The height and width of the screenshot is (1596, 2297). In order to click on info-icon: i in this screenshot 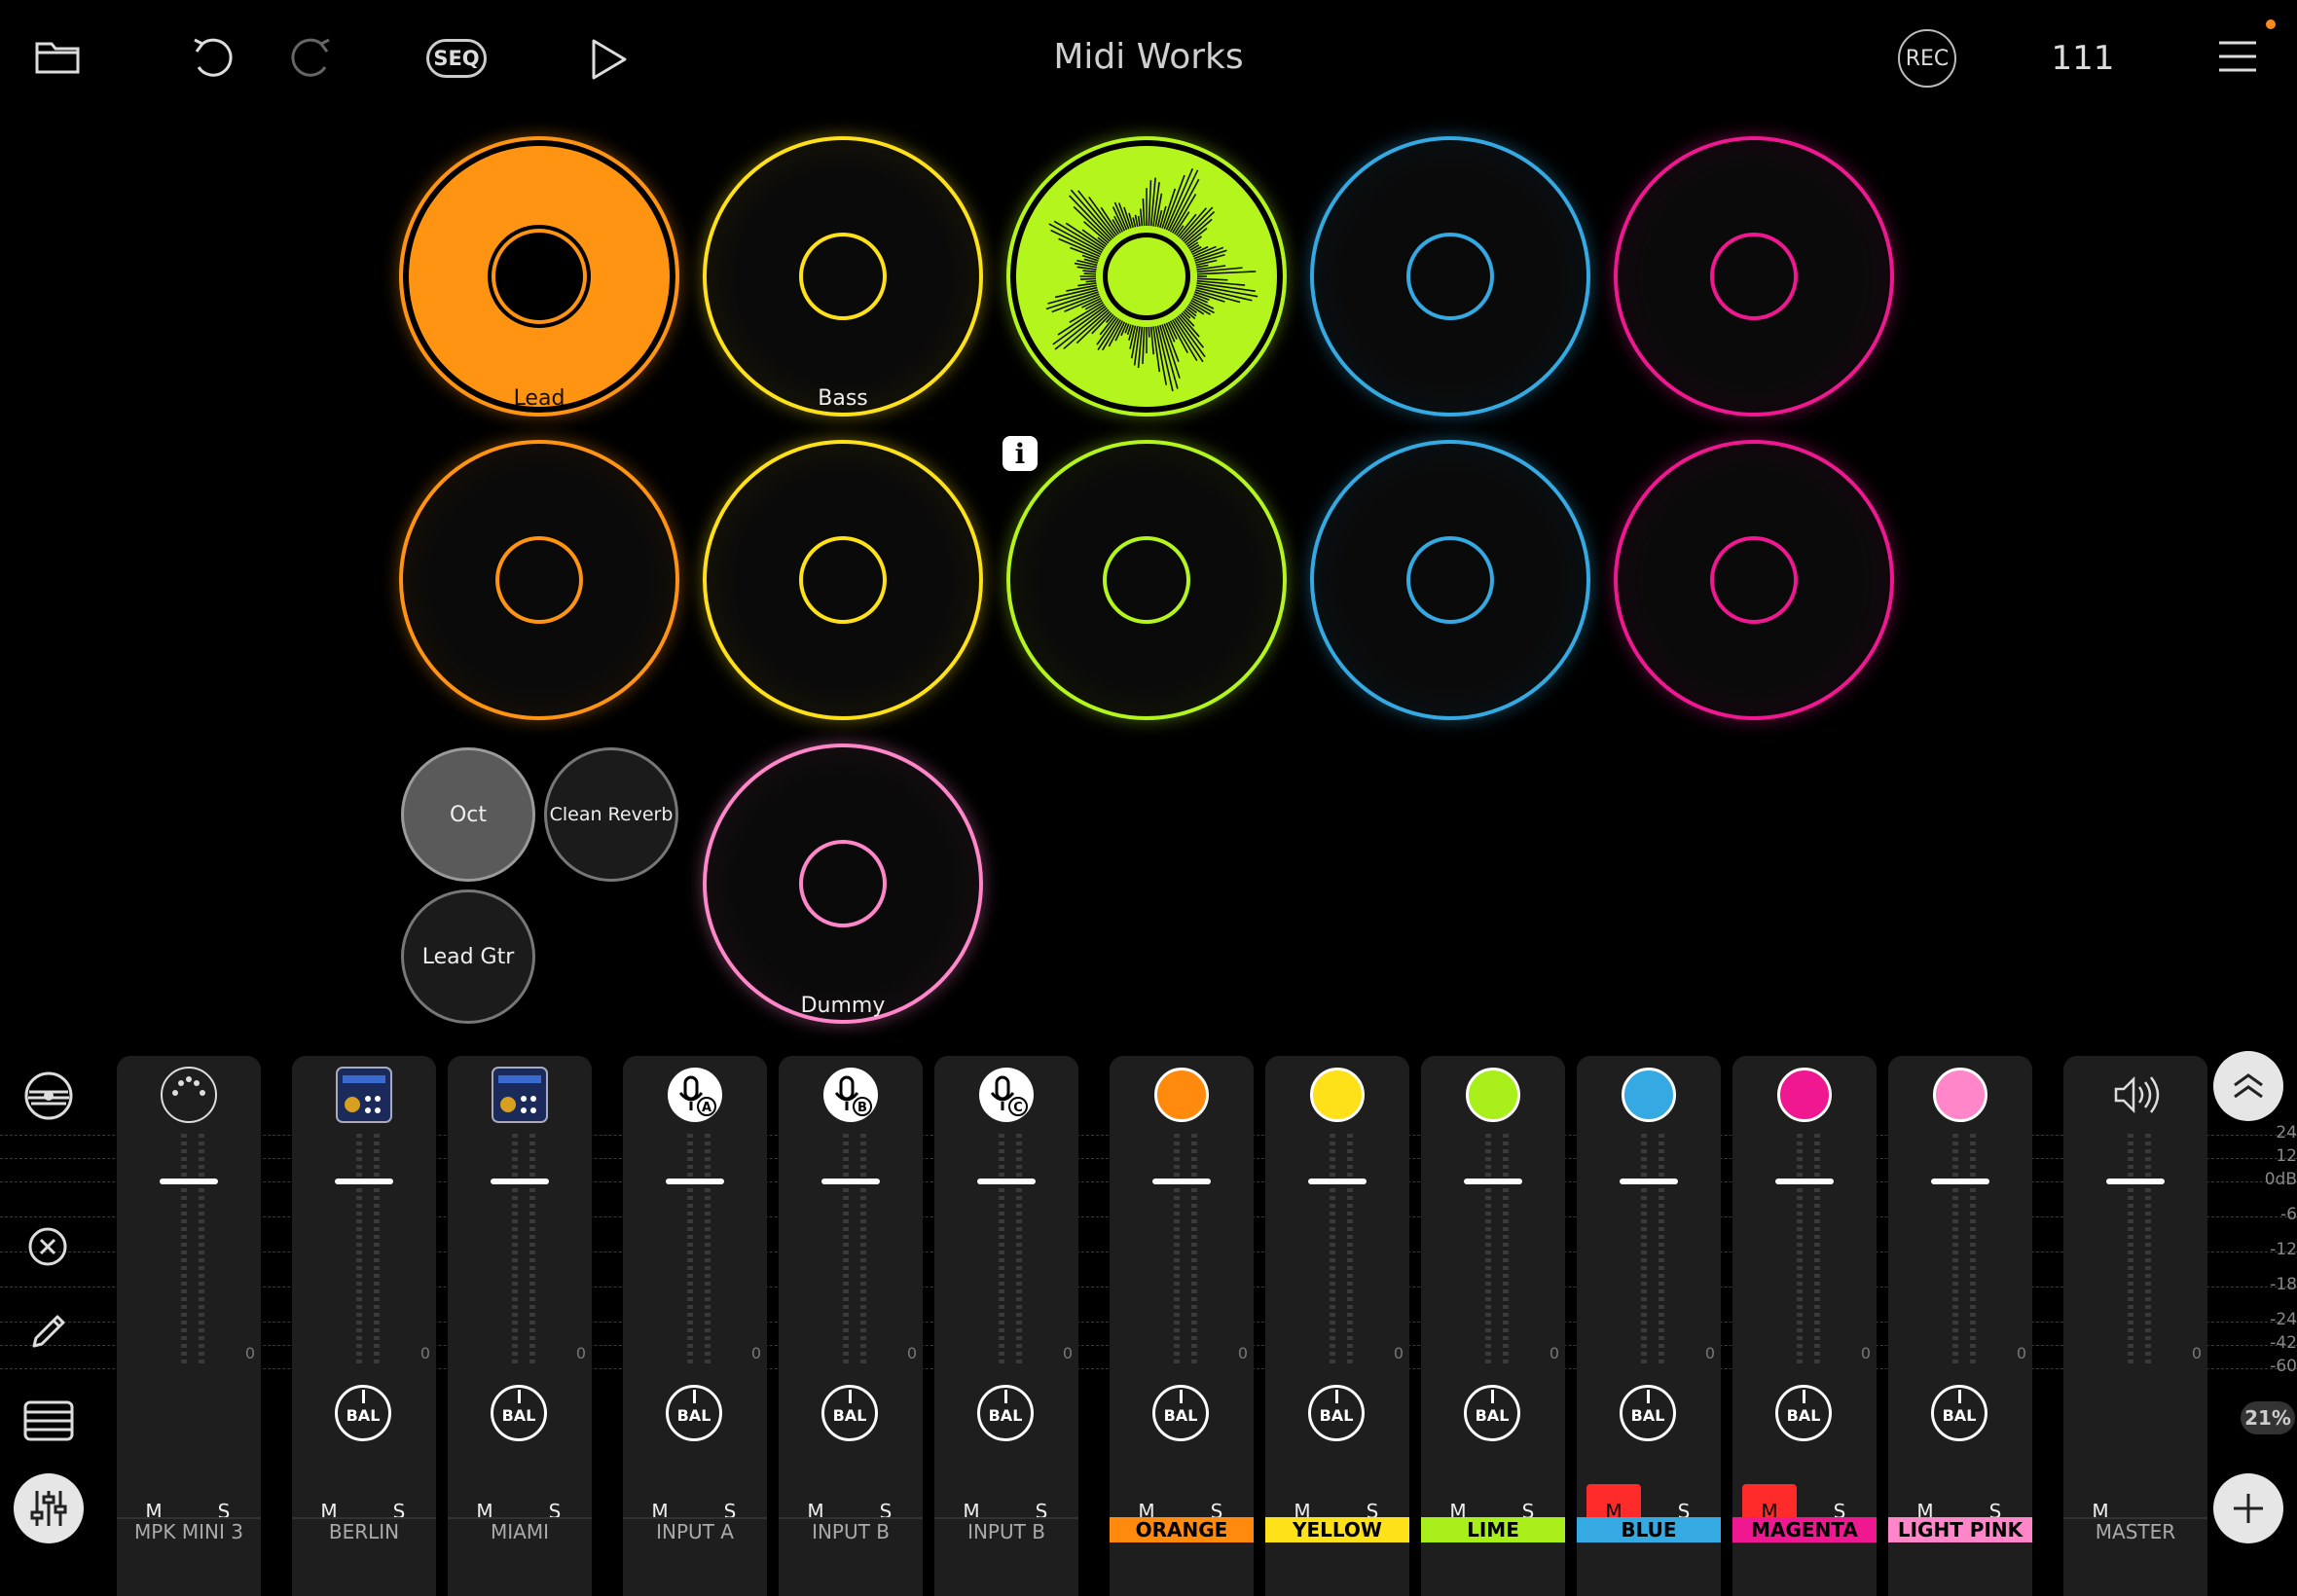, I will do `click(1021, 453)`.